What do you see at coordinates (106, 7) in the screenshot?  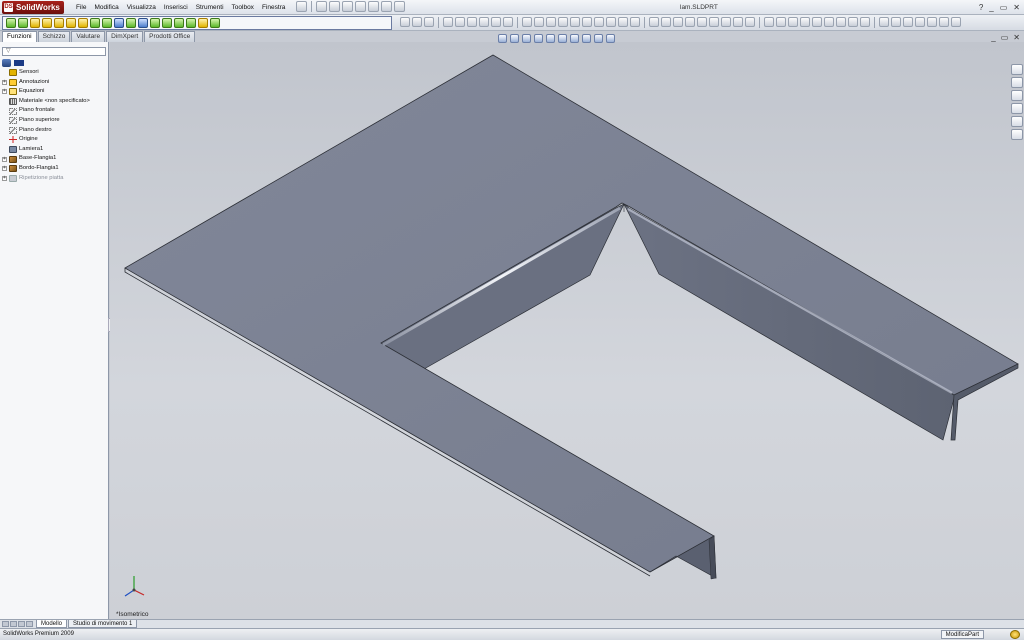 I see `menu-modifica: Modifica` at bounding box center [106, 7].